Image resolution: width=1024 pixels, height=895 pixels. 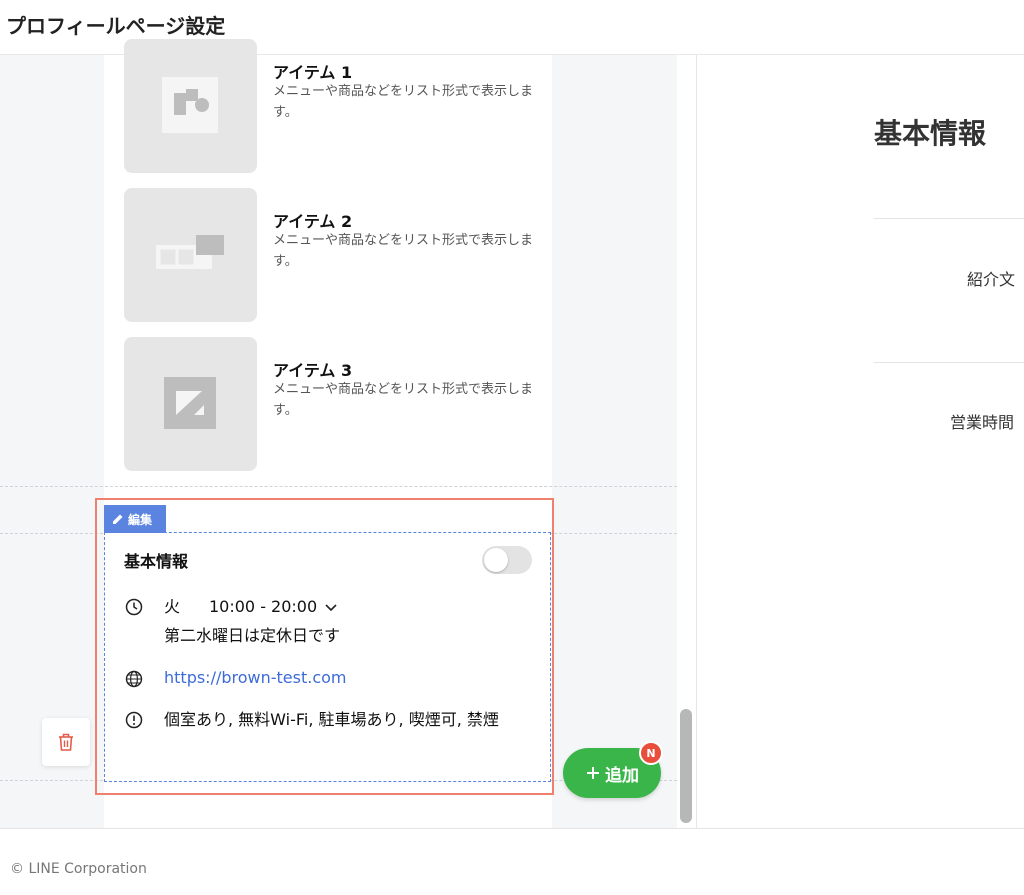 What do you see at coordinates (313, 370) in the screenshot?
I see `item-name: アイテム 3` at bounding box center [313, 370].